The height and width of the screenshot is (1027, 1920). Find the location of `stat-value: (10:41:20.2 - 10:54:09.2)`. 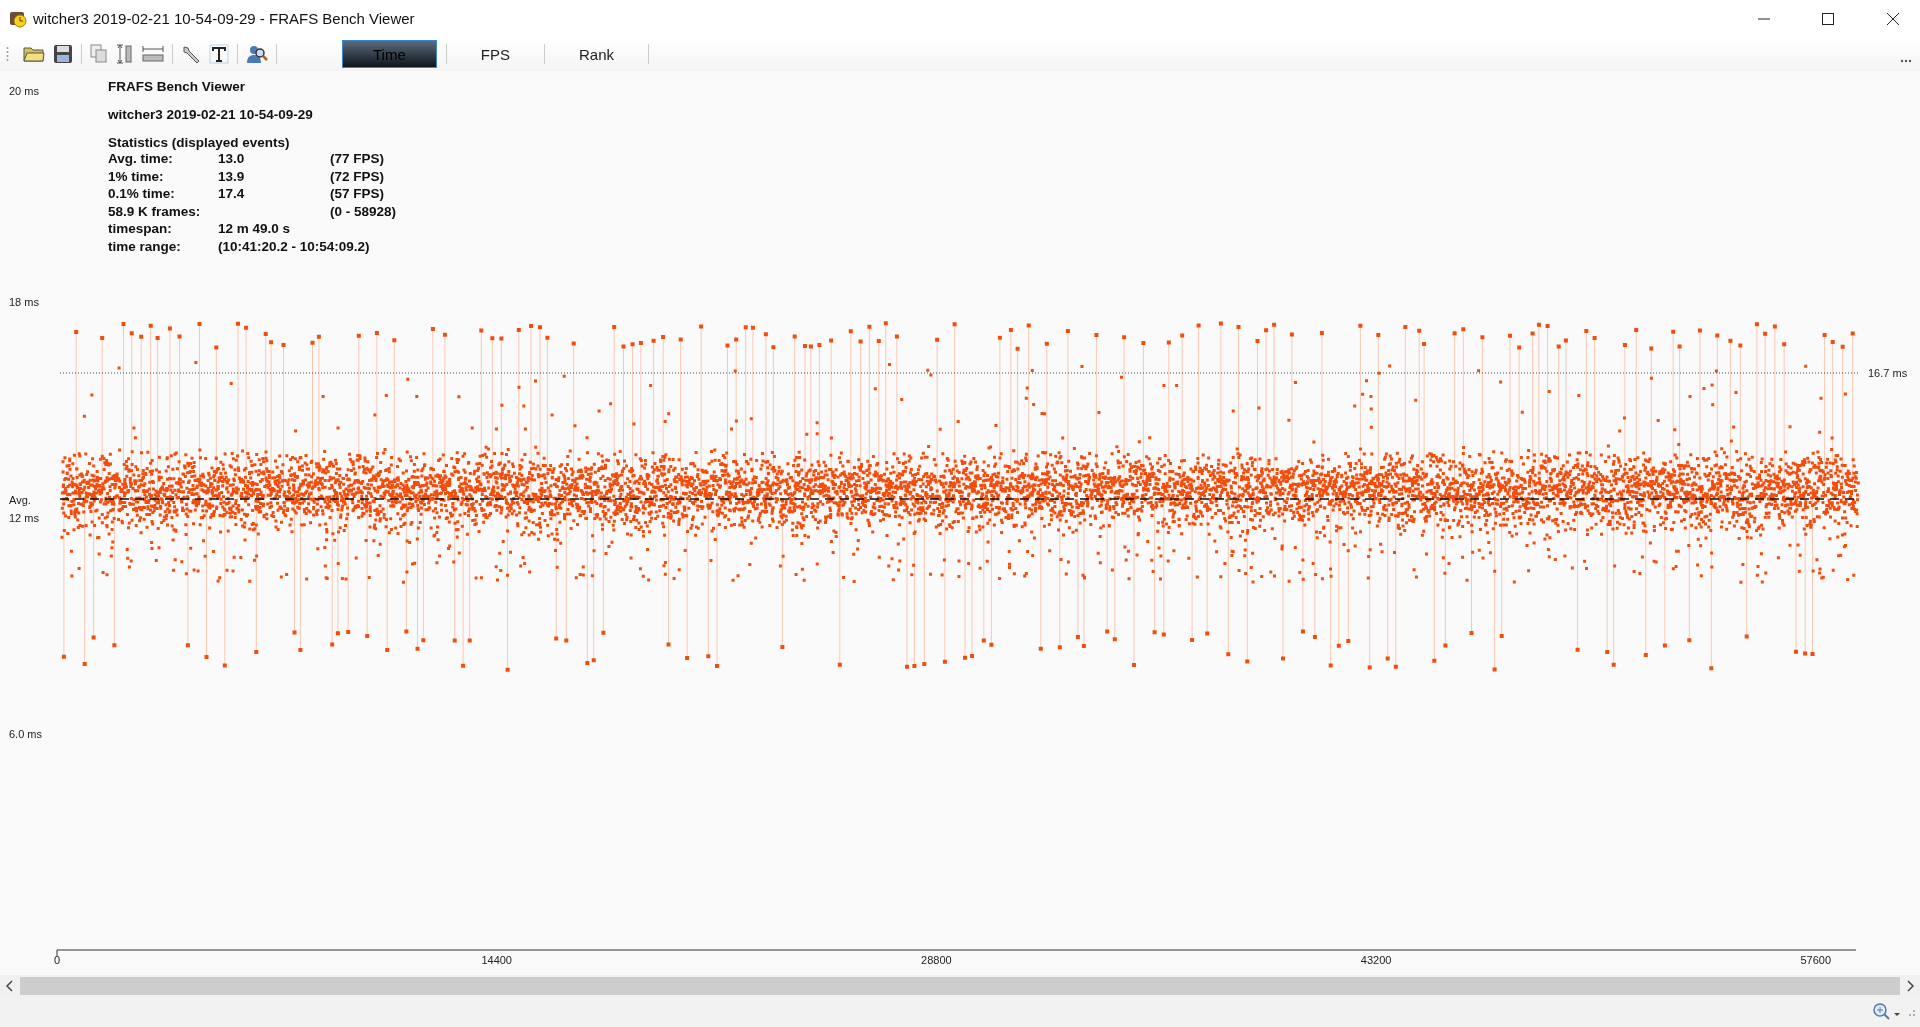

stat-value: (10:41:20.2 - 10:54:09.2) is located at coordinates (294, 246).